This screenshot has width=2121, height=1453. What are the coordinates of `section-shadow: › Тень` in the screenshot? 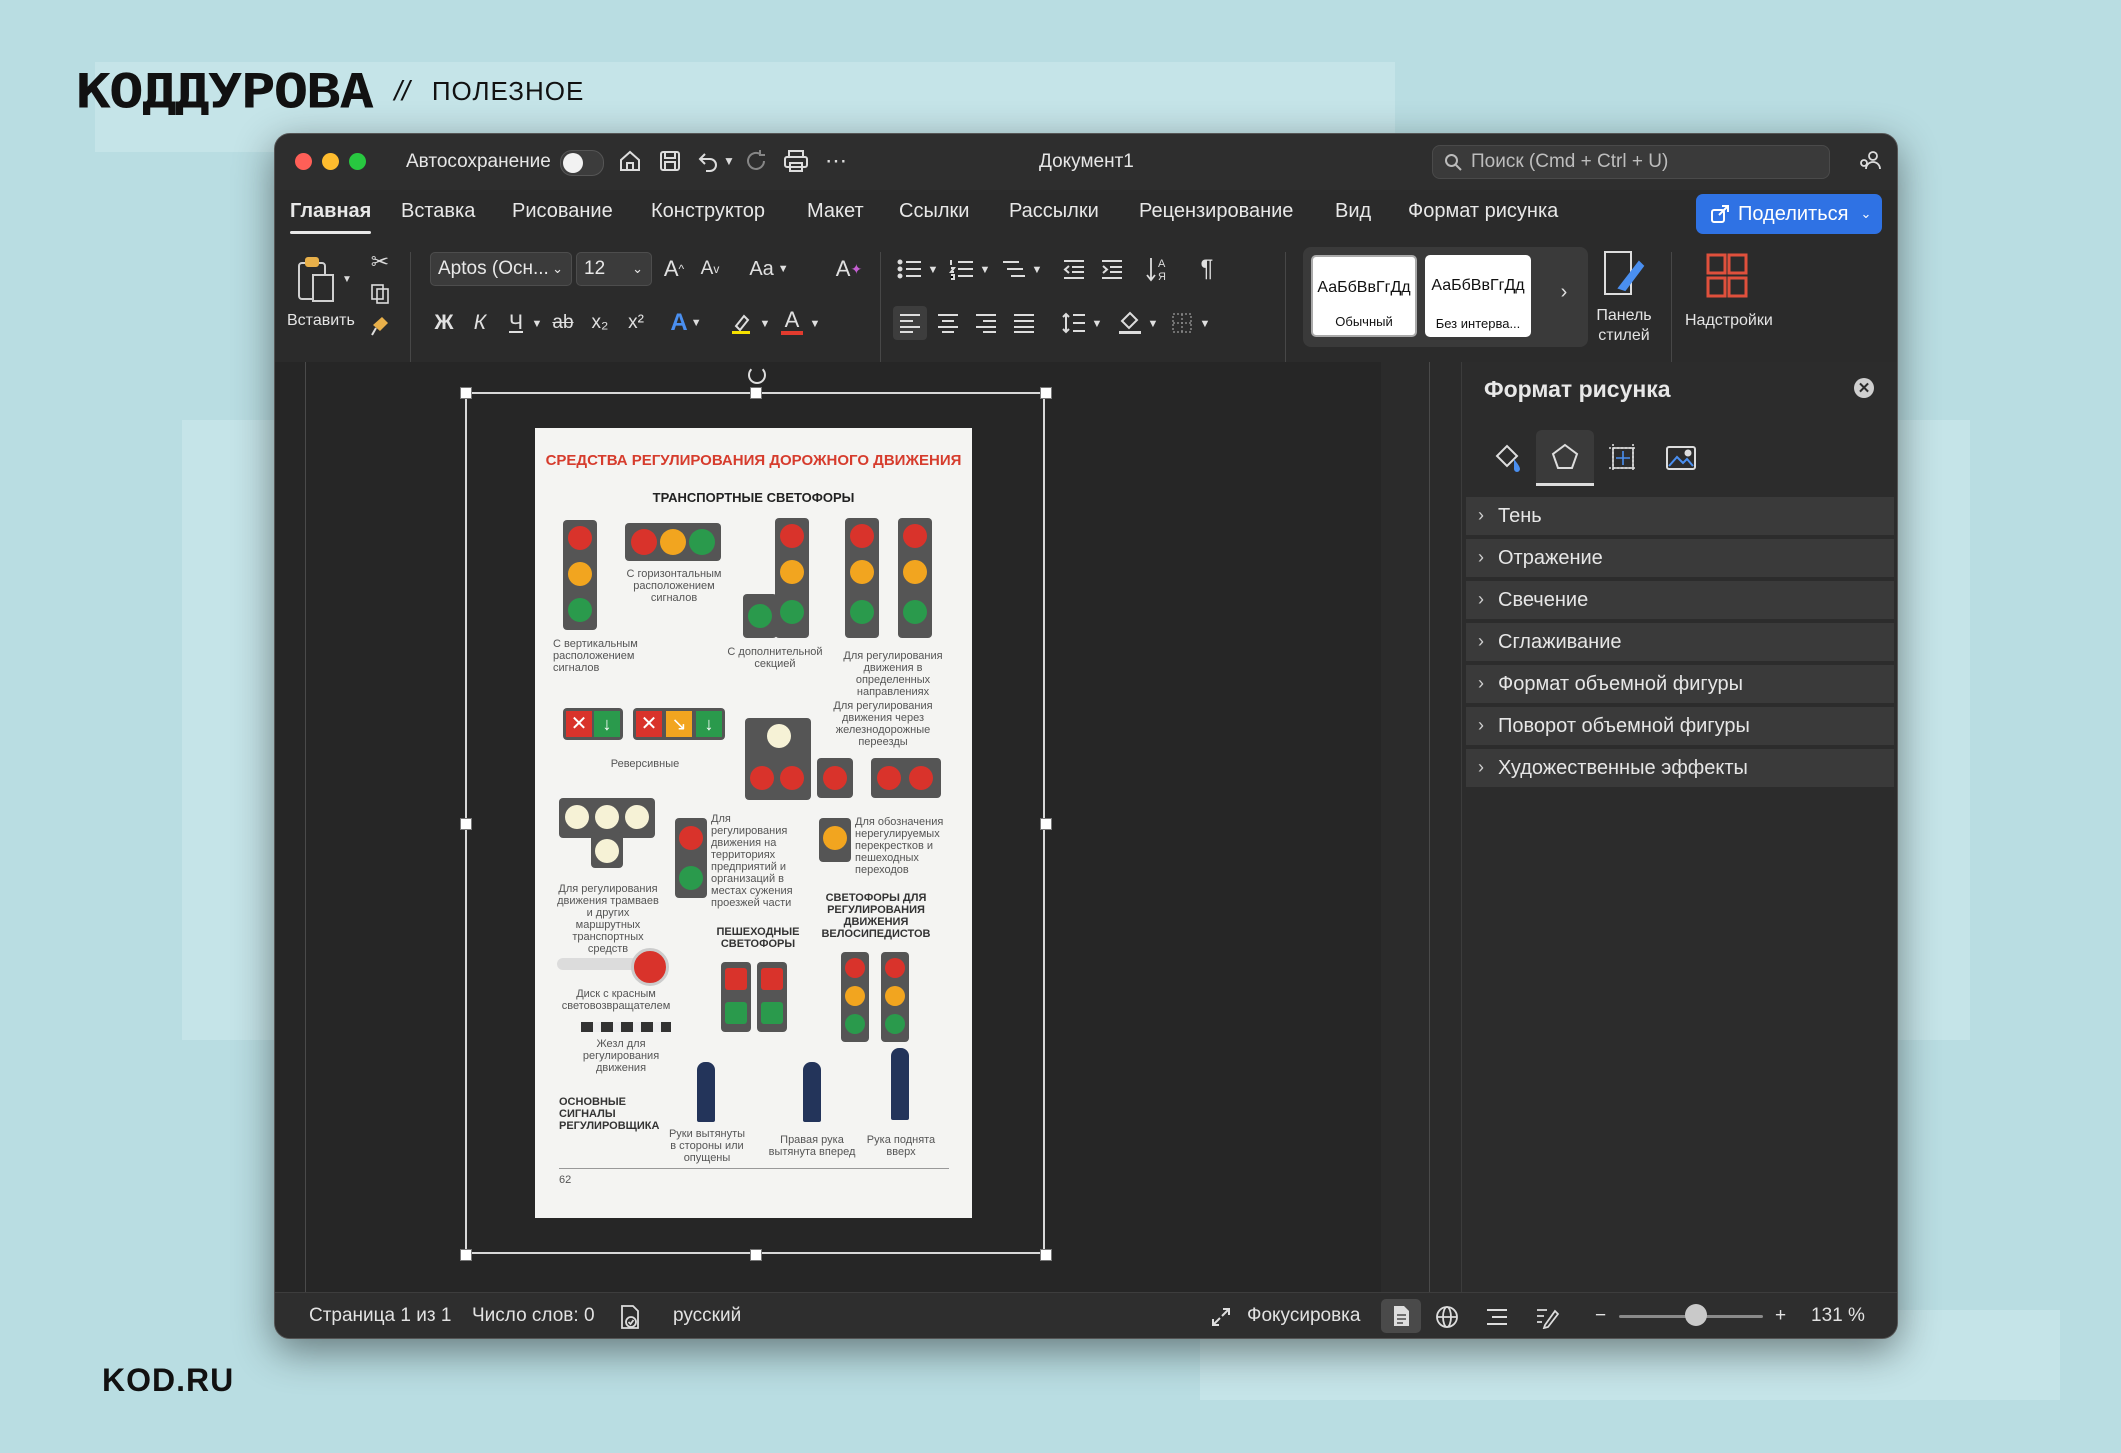 It's located at (1680, 517).